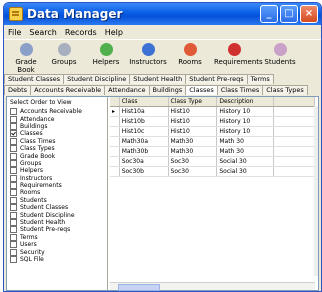  I want to click on maximize-button: □, so click(289, 14).